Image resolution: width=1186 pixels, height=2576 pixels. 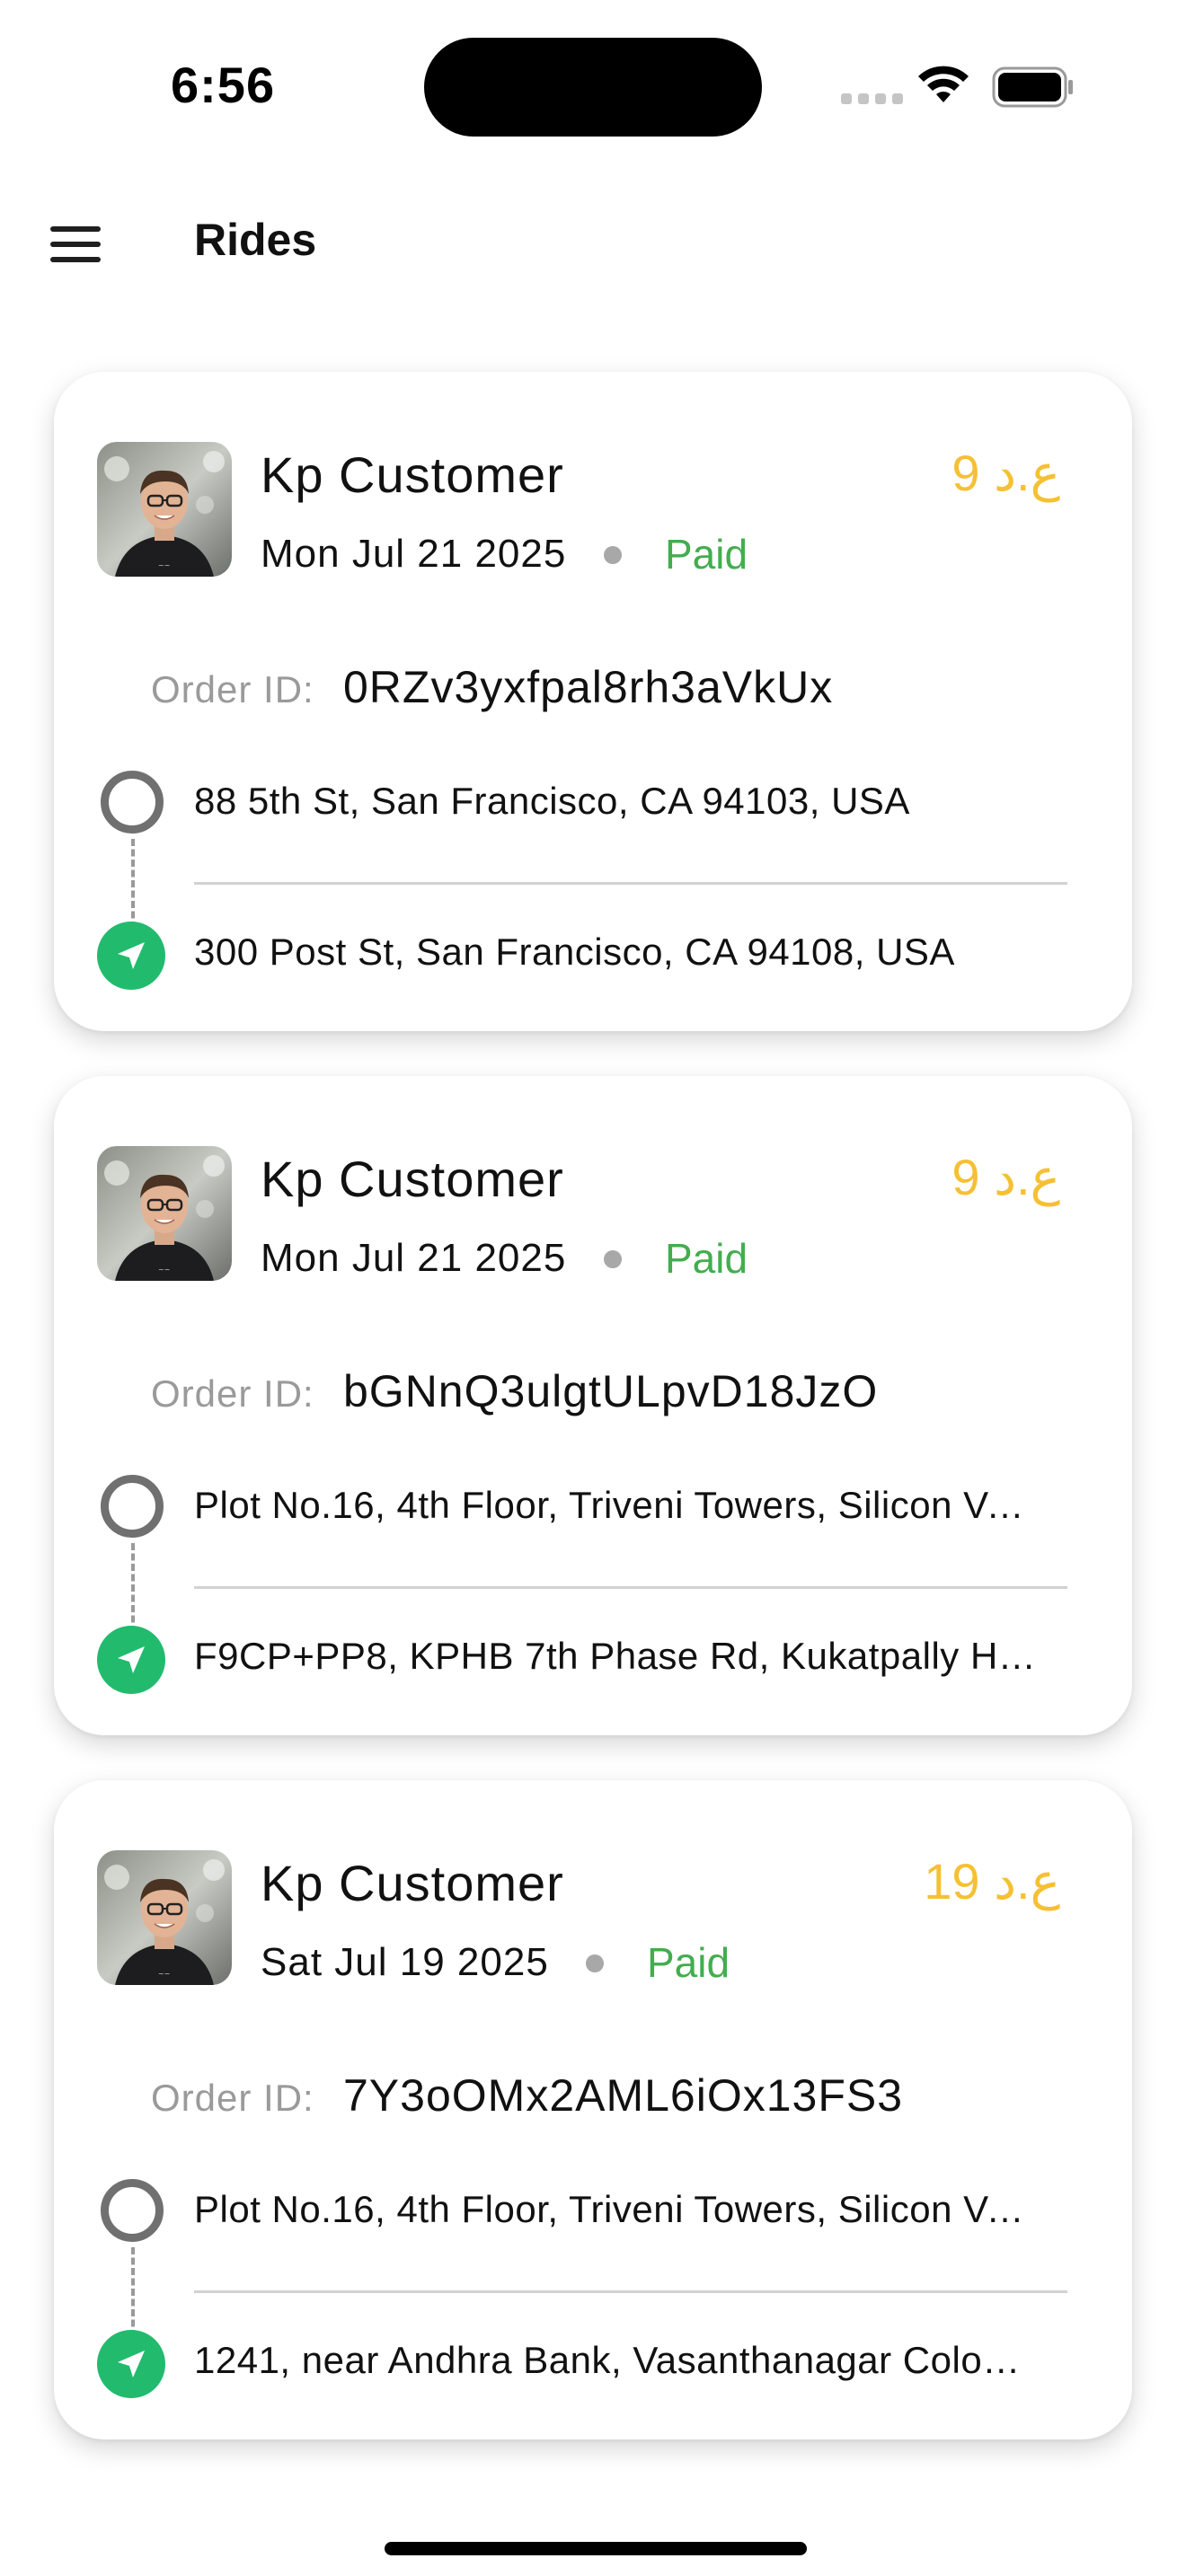 I want to click on cellular-signal-icon, so click(x=872, y=99).